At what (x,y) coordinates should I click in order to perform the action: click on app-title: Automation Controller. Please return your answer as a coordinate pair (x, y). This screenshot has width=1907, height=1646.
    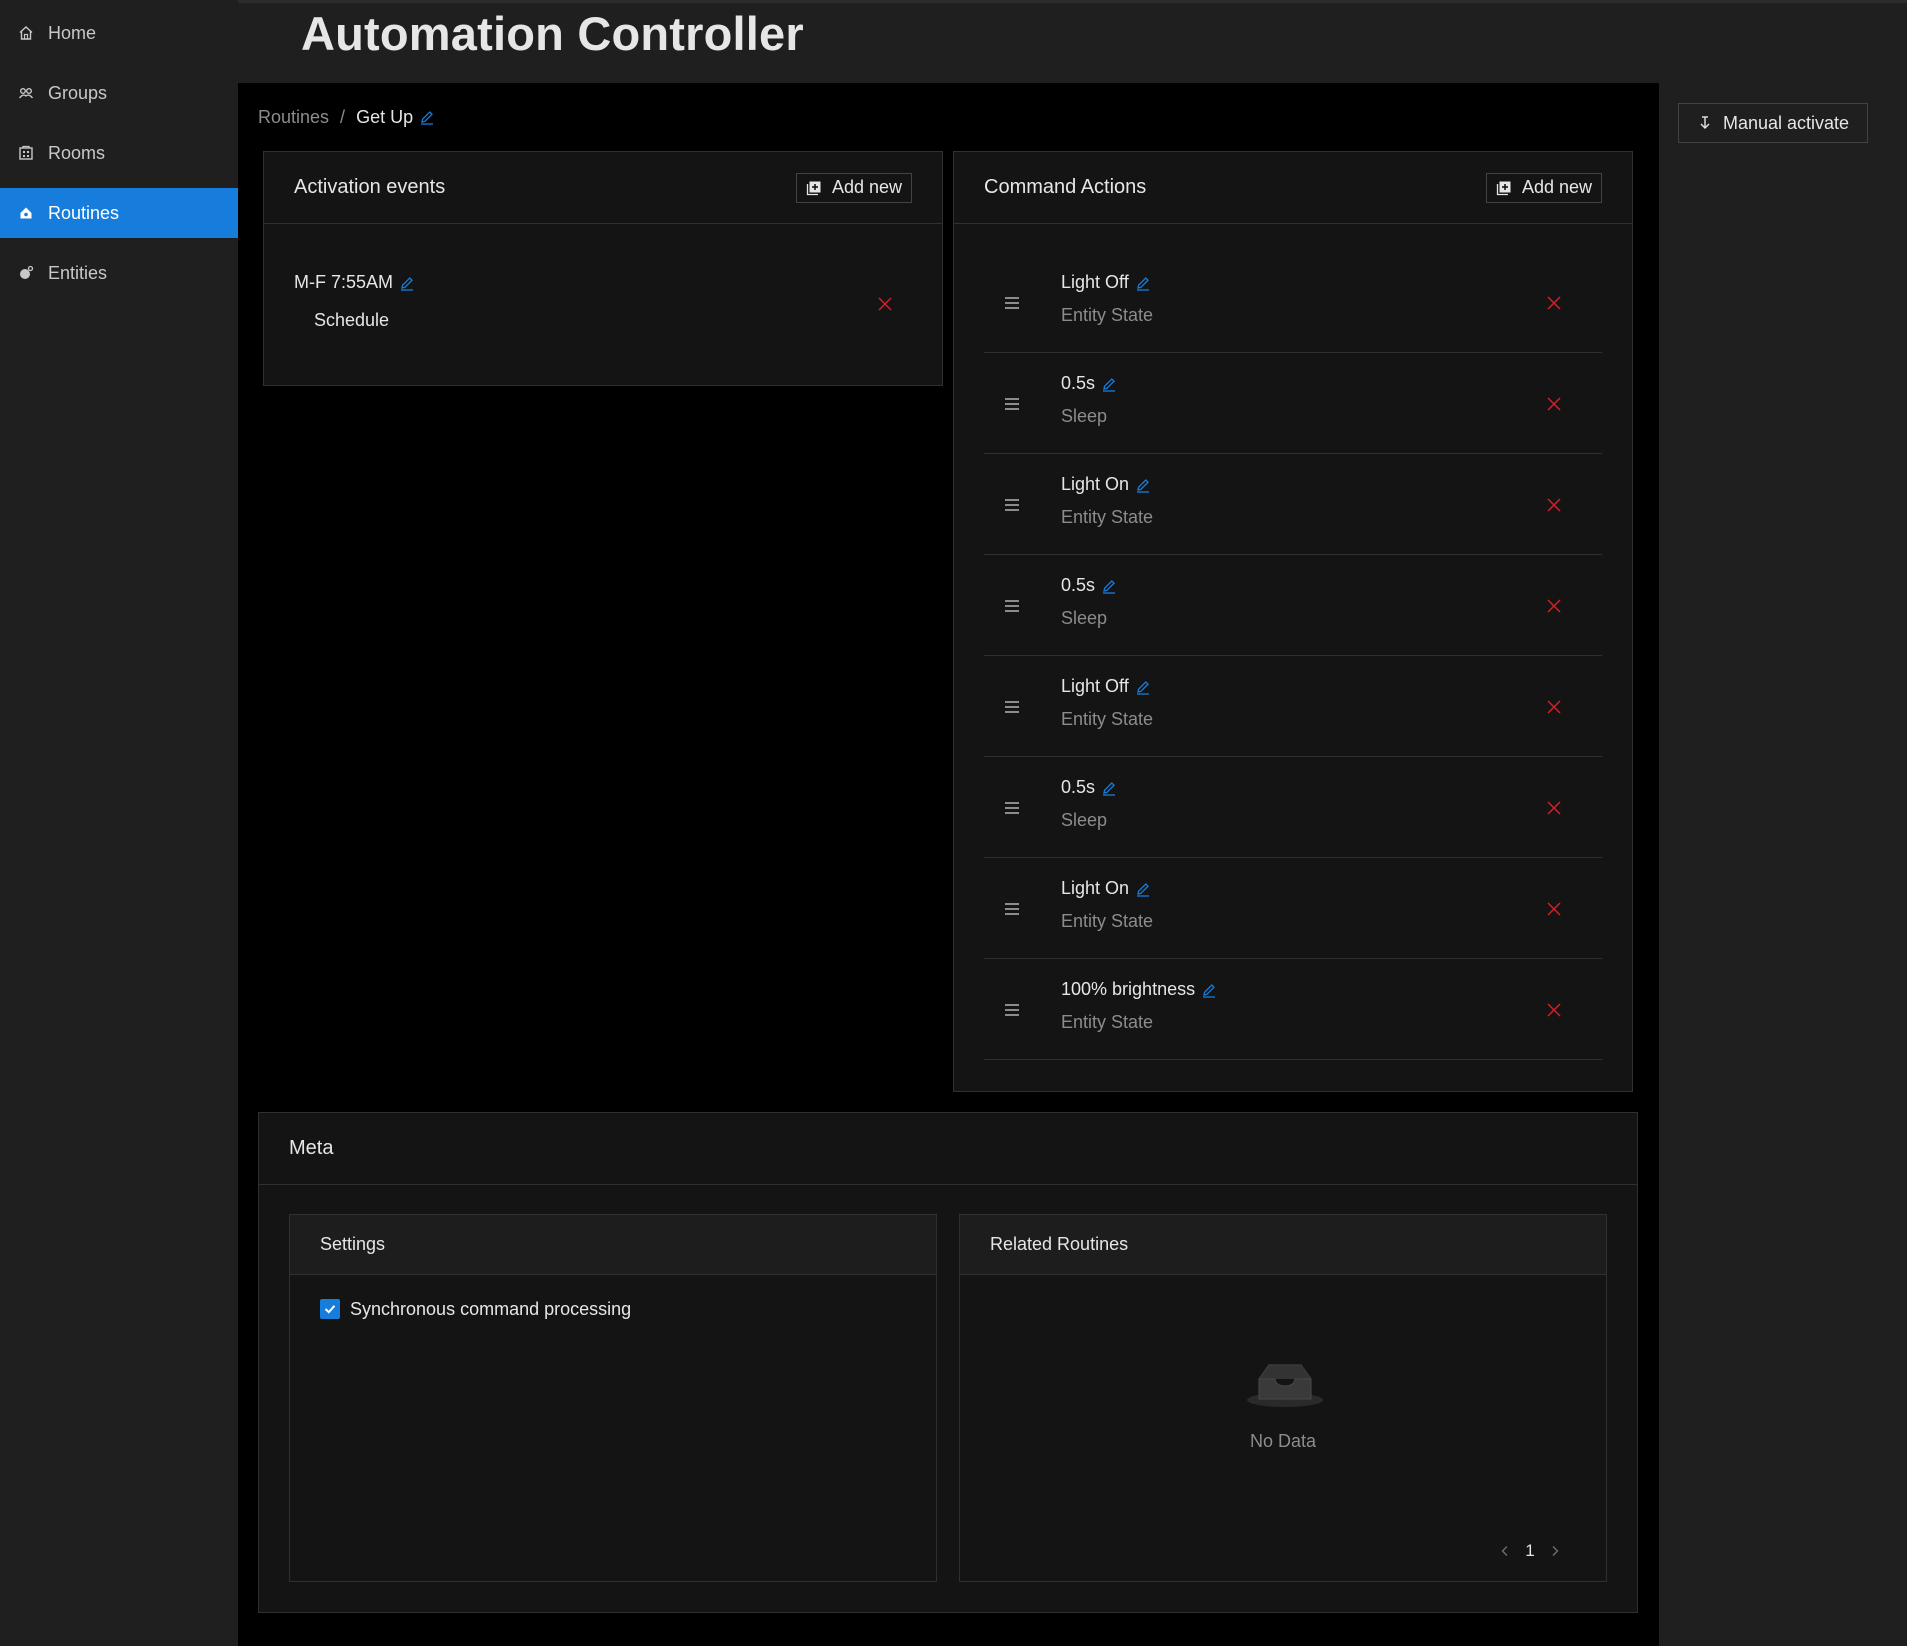
    Looking at the image, I should click on (552, 33).